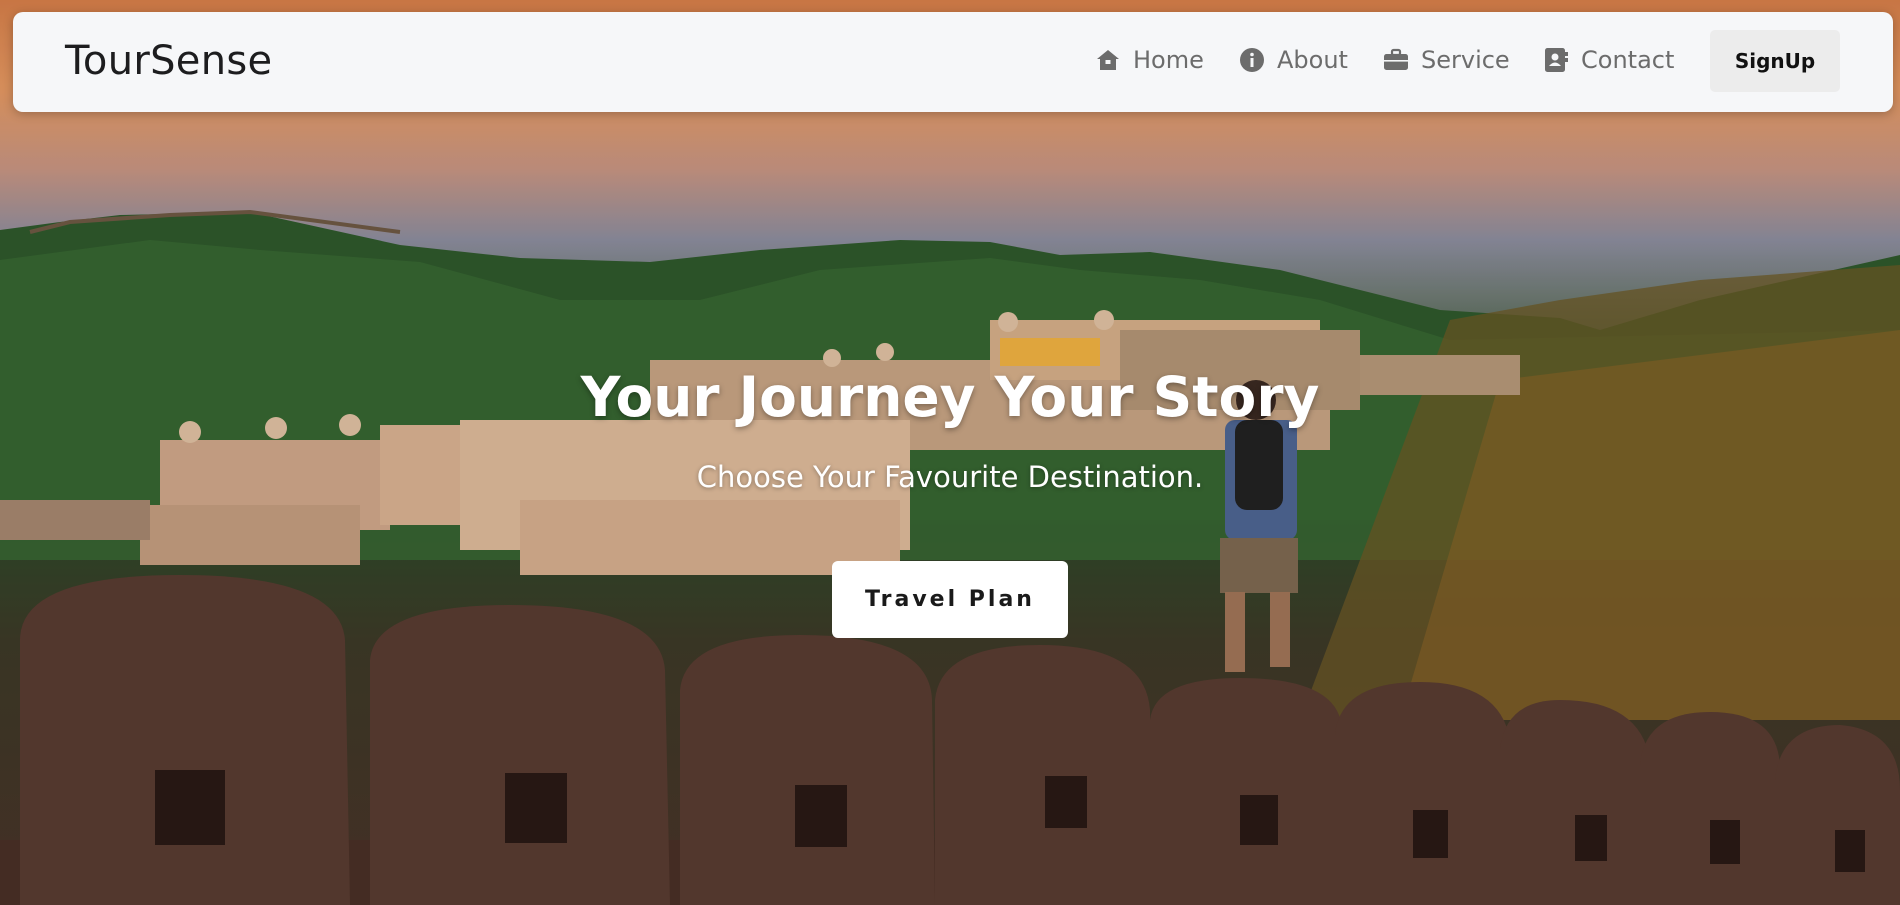 The image size is (1900, 905). Describe the element at coordinates (1556, 60) in the screenshot. I see `contact-book-icon` at that location.